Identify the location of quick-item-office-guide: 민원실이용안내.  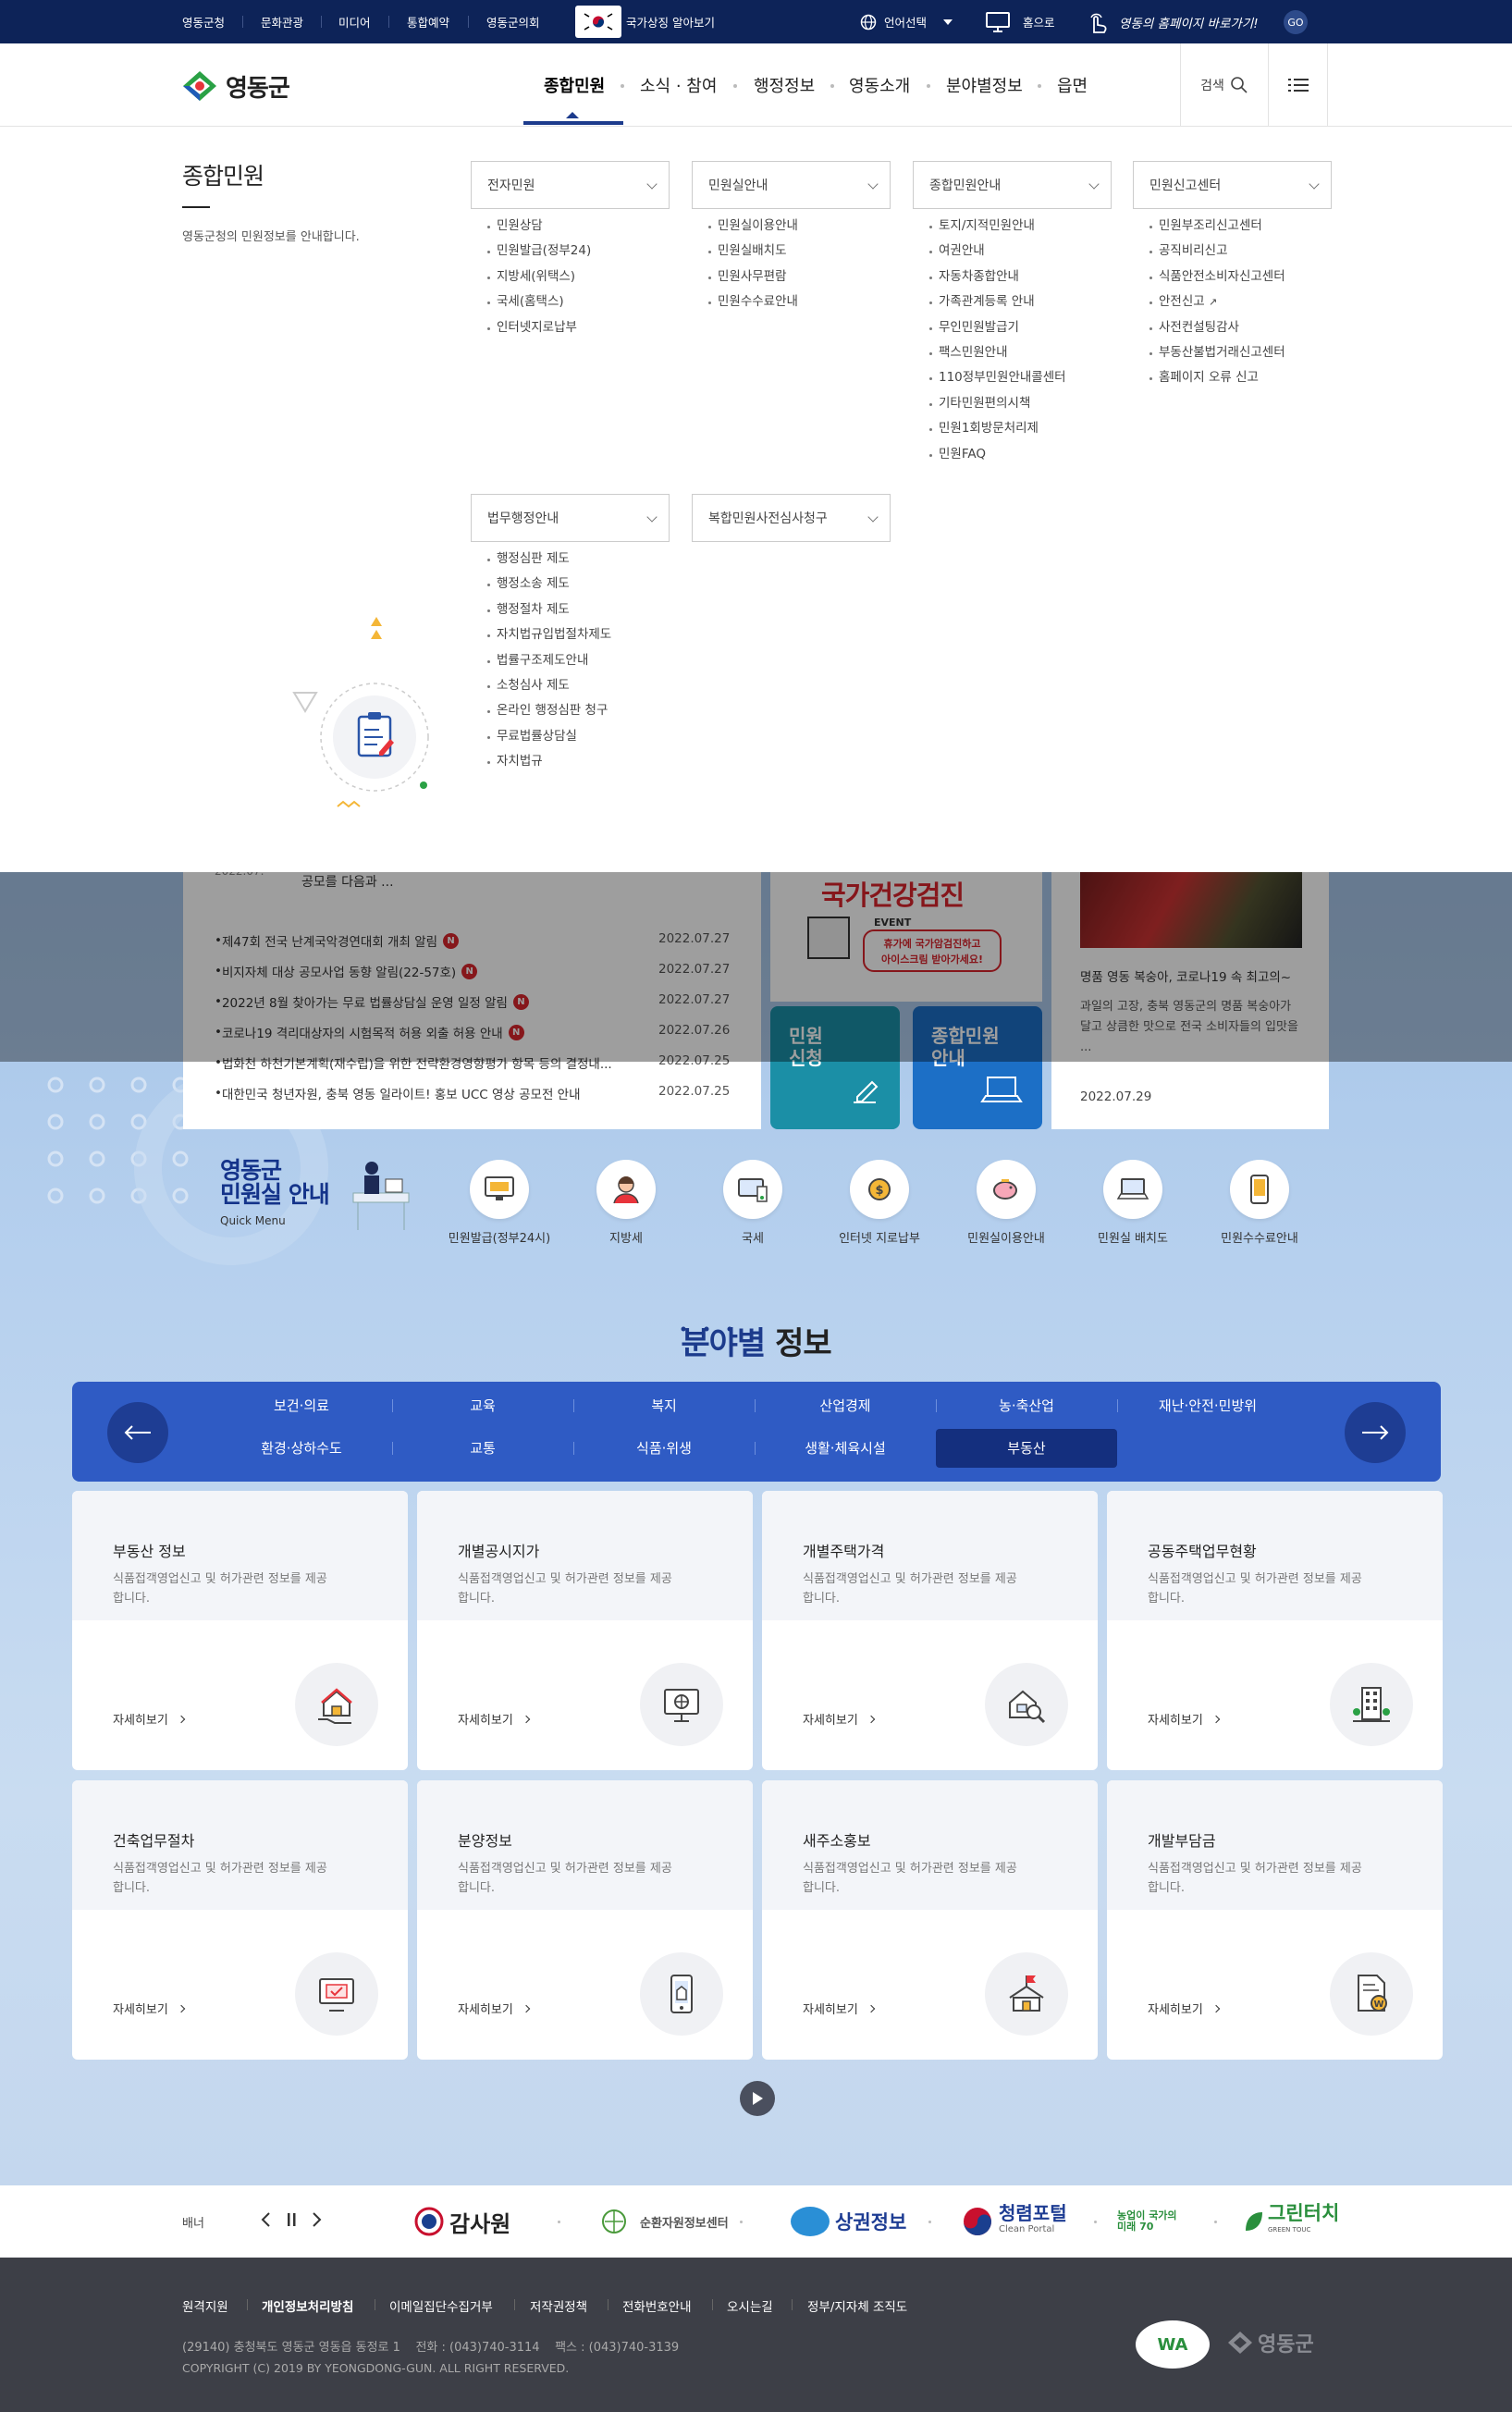
(1006, 1203).